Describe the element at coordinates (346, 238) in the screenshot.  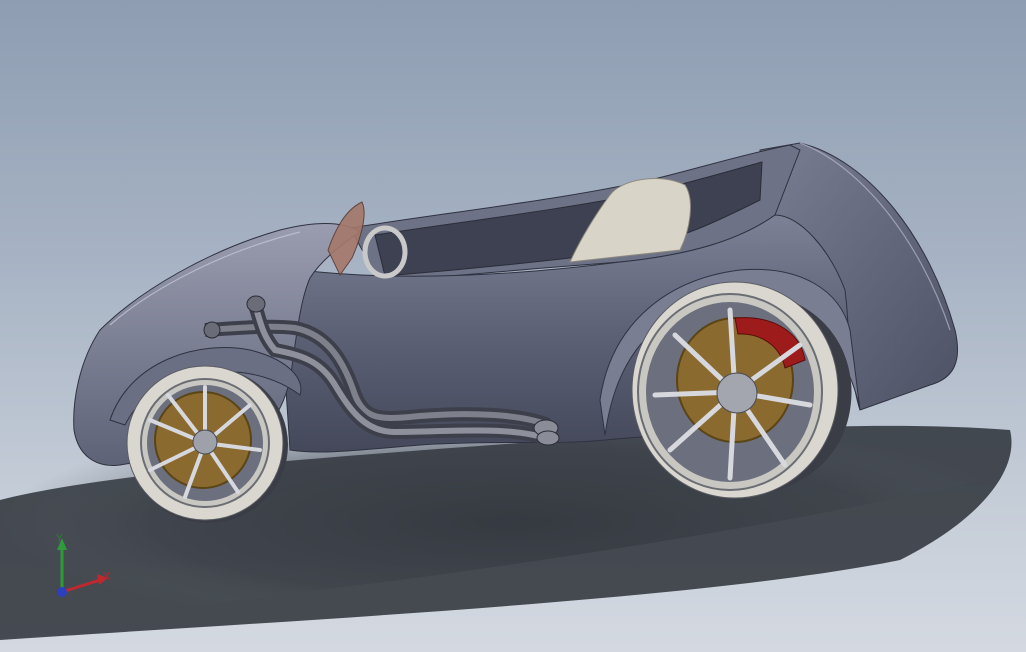
I see `windscreen` at that location.